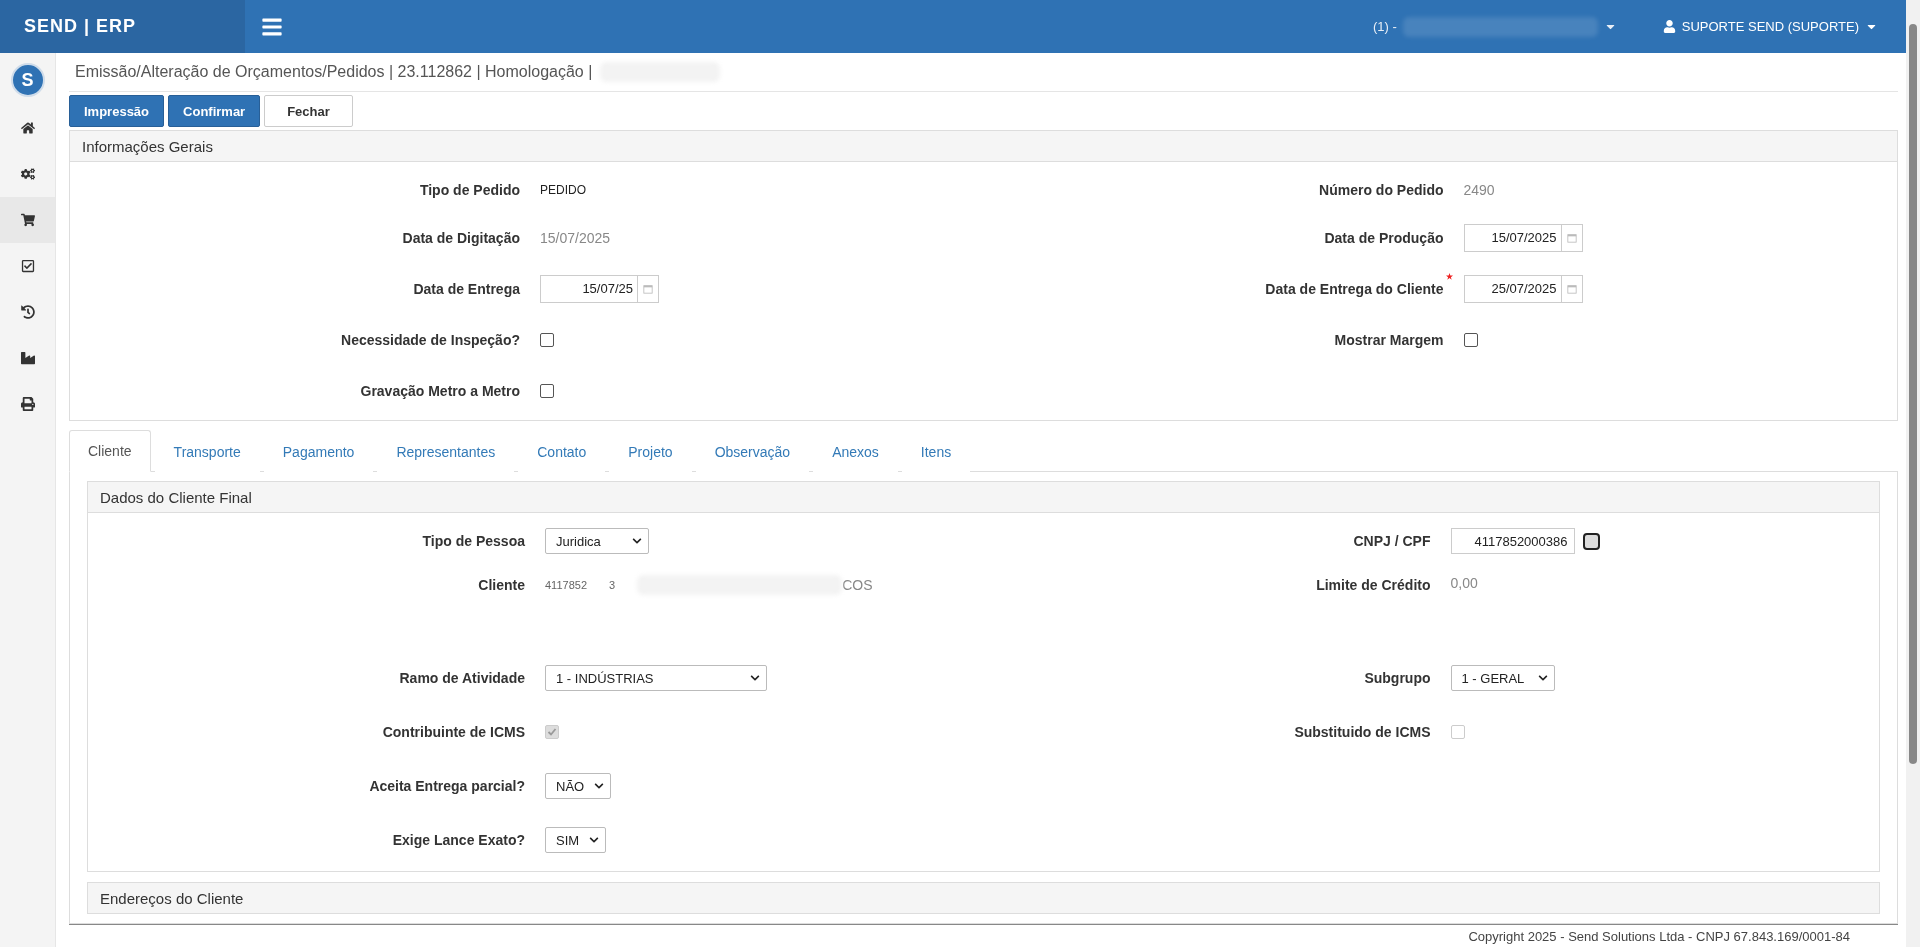  I want to click on field-label: Ramo de Atividade, so click(462, 678).